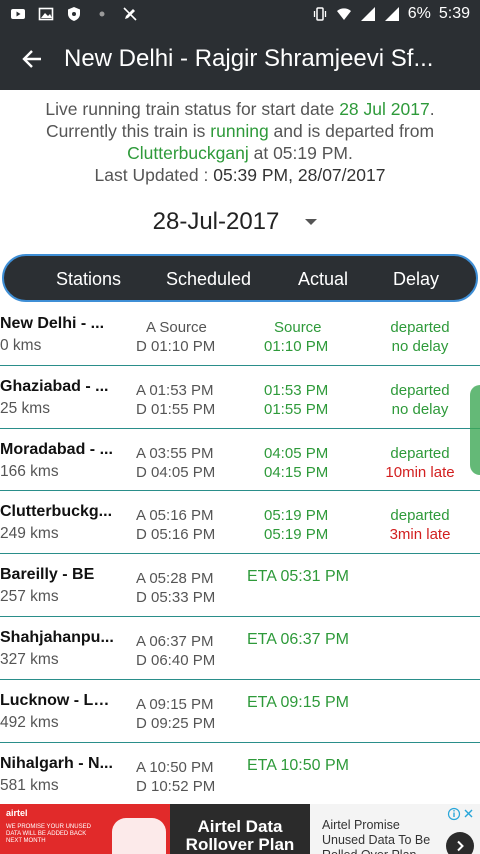  What do you see at coordinates (320, 14) in the screenshot?
I see `vibrate-icon` at bounding box center [320, 14].